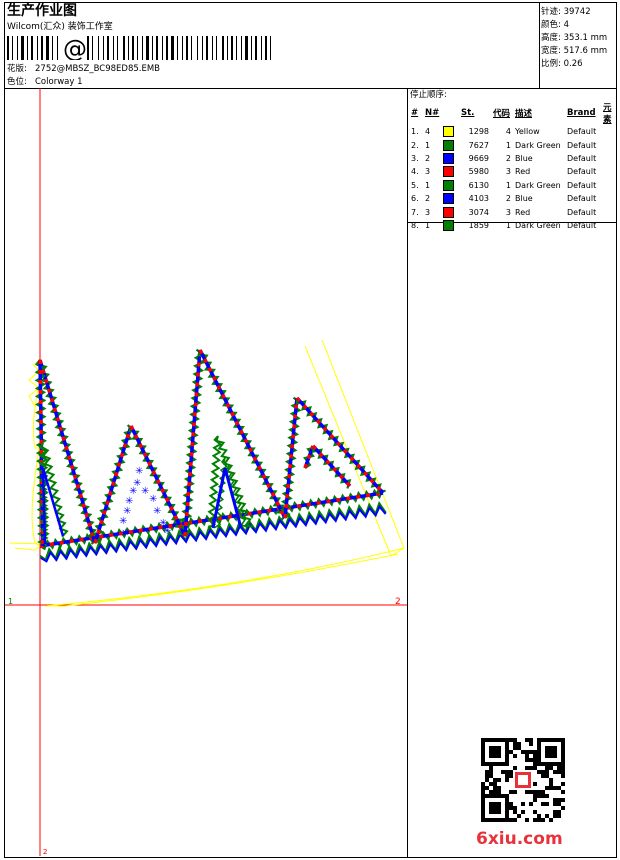 The image size is (620, 860). What do you see at coordinates (524, 114) in the screenshot?
I see `col-description: 描述` at bounding box center [524, 114].